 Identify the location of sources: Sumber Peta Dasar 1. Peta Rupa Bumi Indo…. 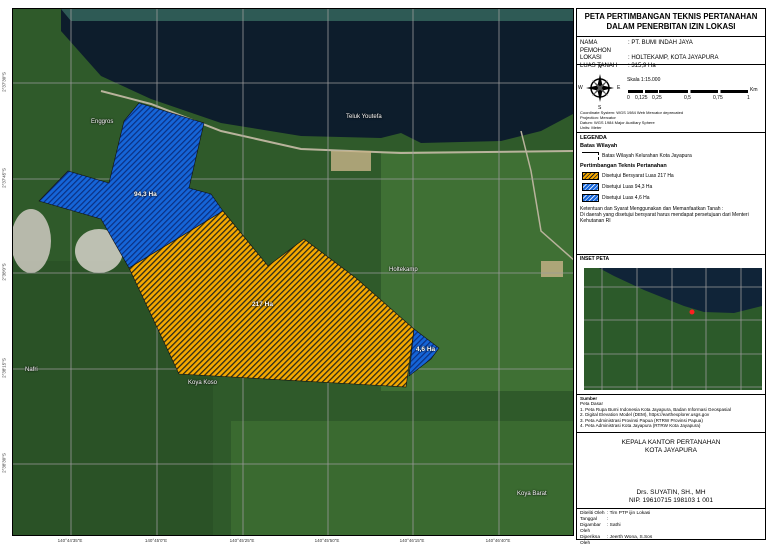
(671, 414).